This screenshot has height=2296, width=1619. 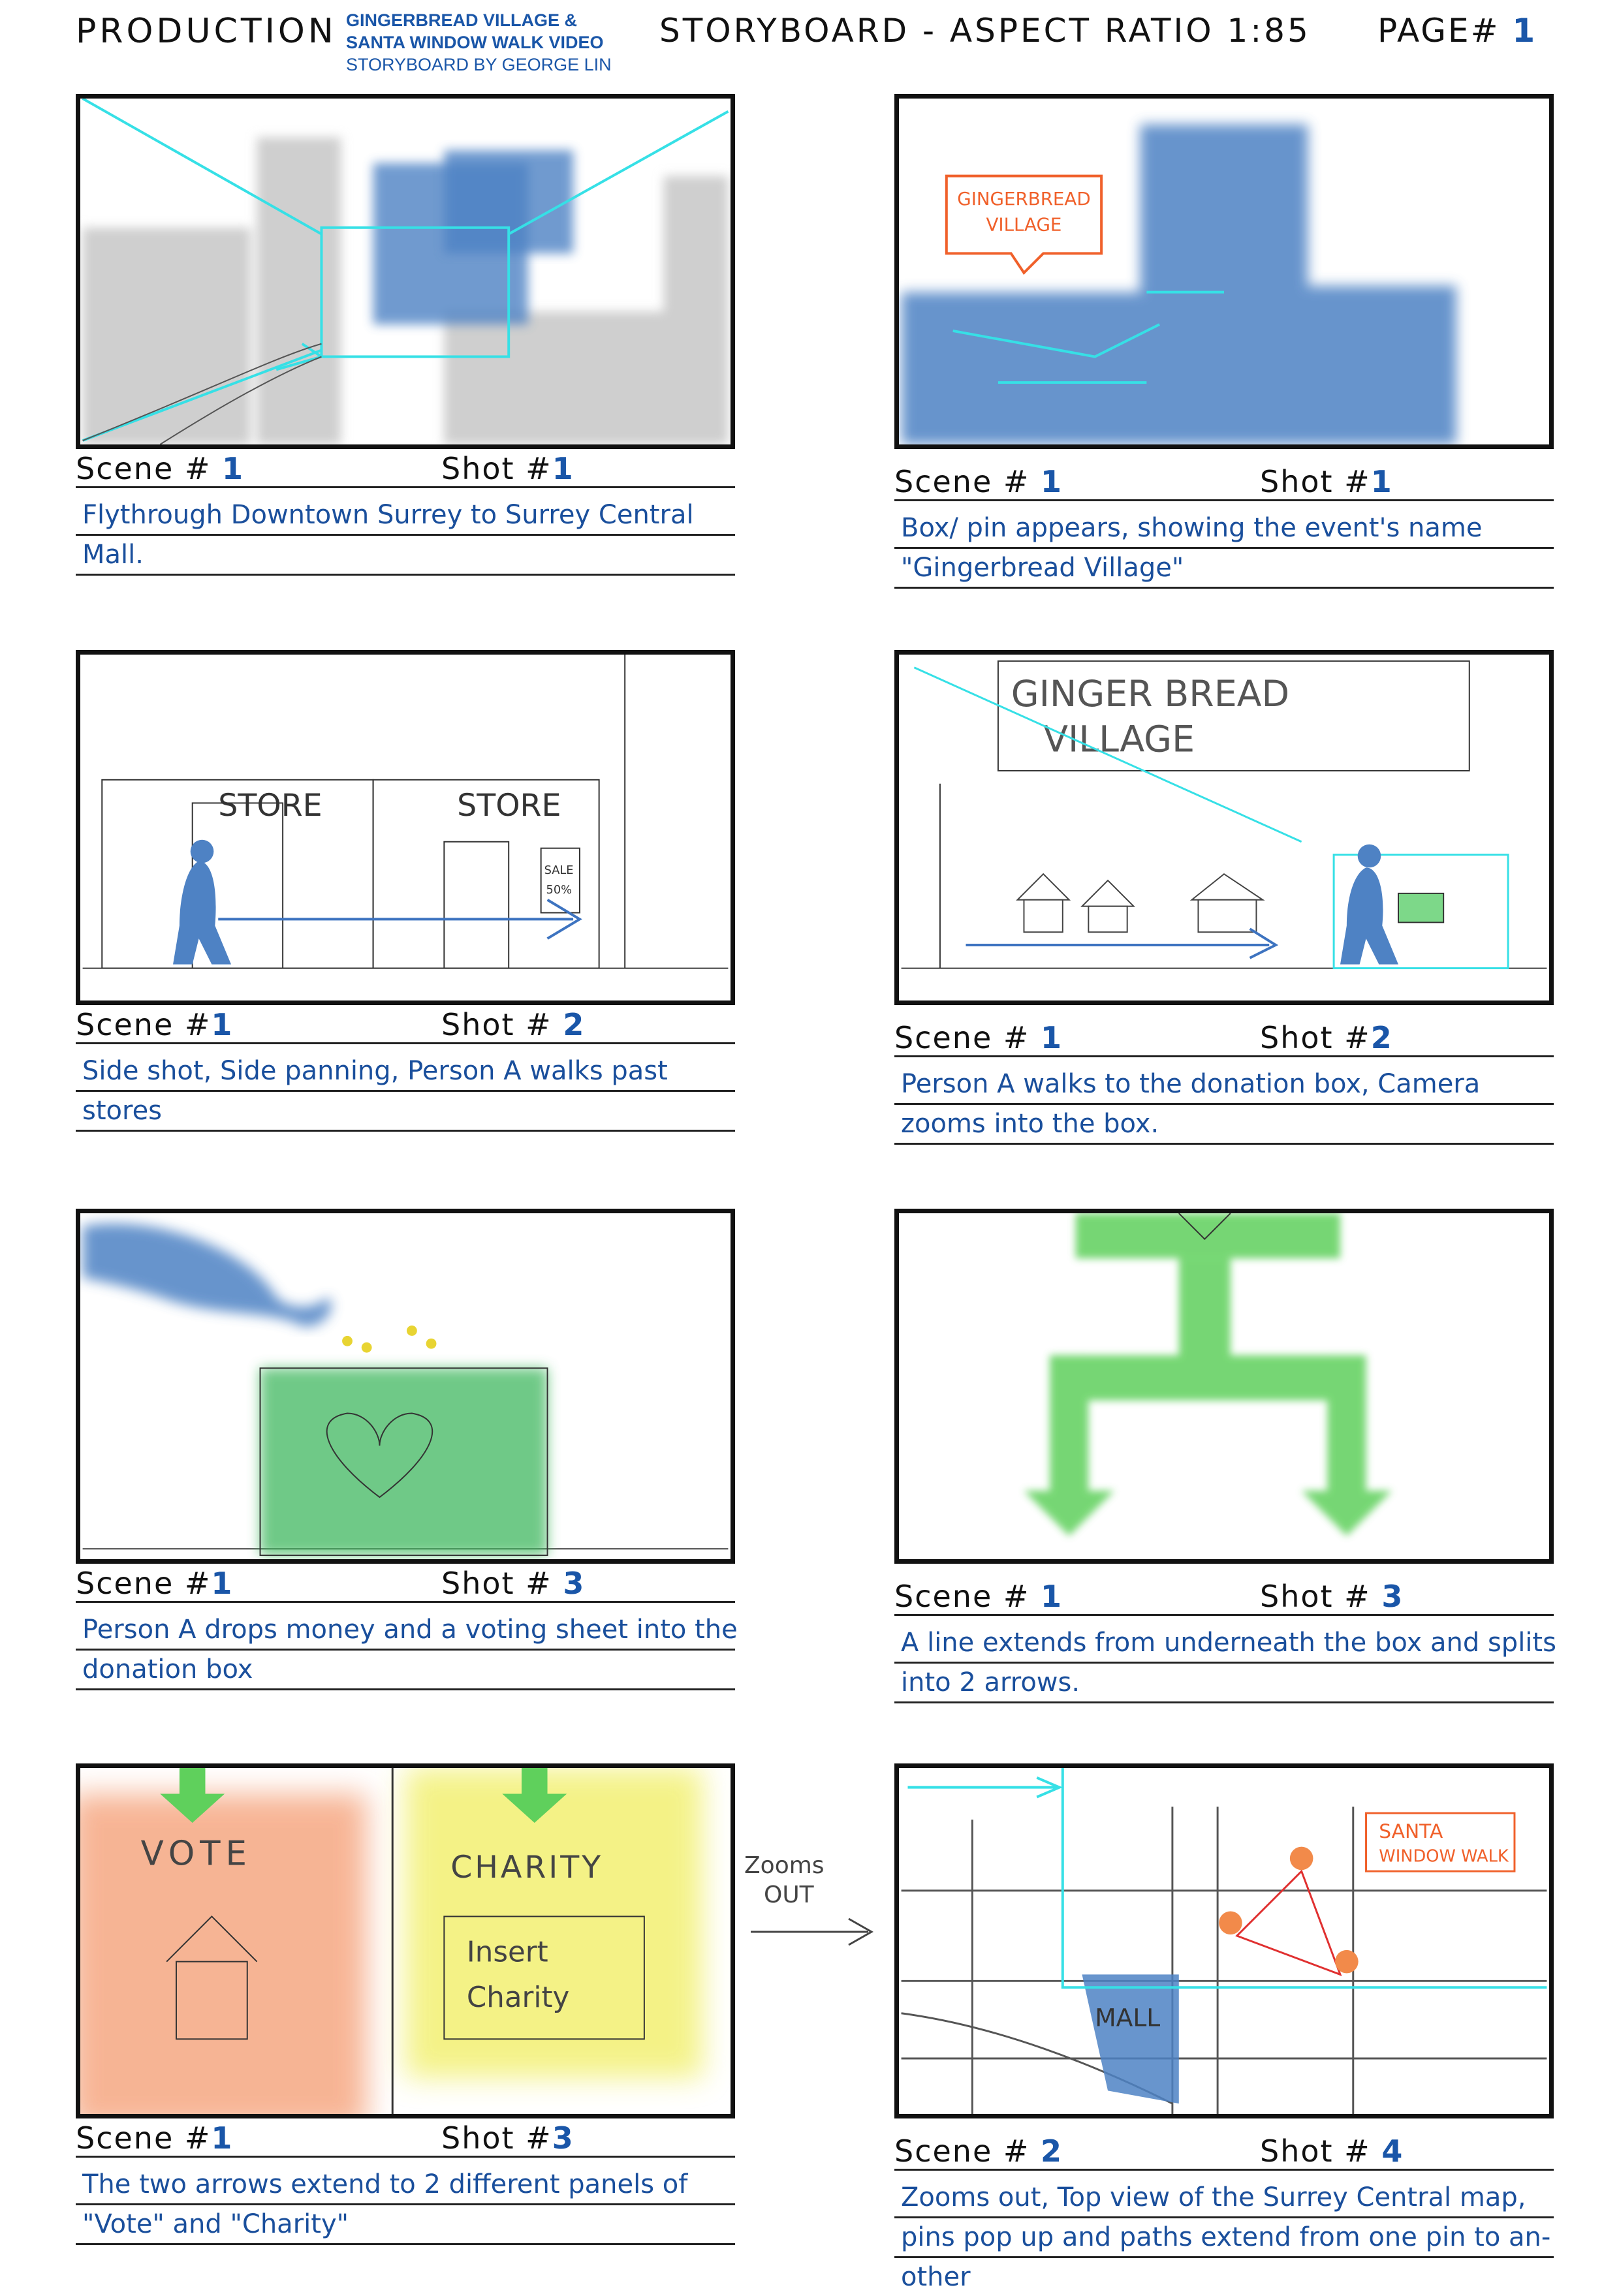 What do you see at coordinates (1369, 916) in the screenshot?
I see `person-a` at bounding box center [1369, 916].